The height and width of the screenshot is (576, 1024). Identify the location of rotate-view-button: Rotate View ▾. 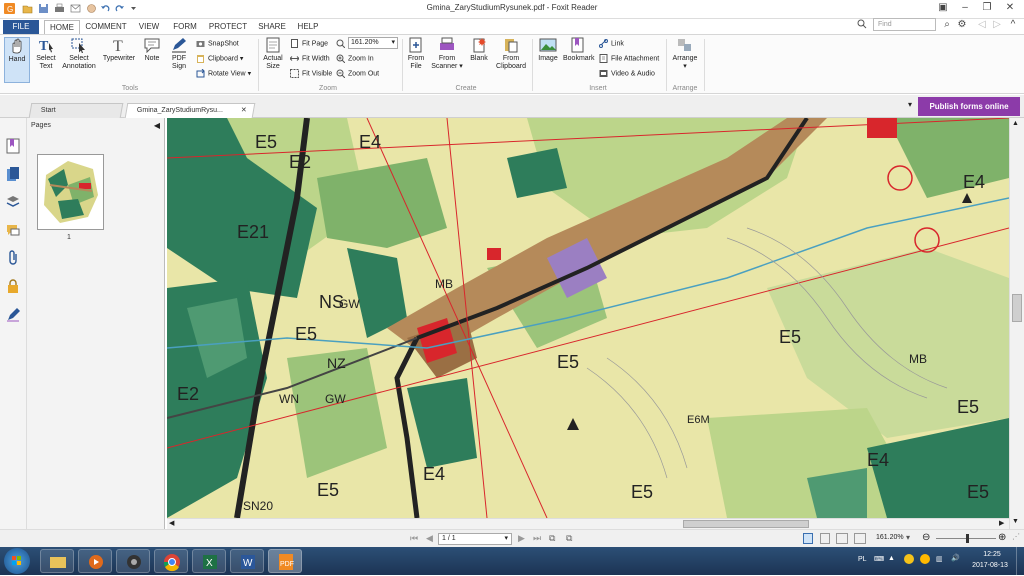
(223, 73).